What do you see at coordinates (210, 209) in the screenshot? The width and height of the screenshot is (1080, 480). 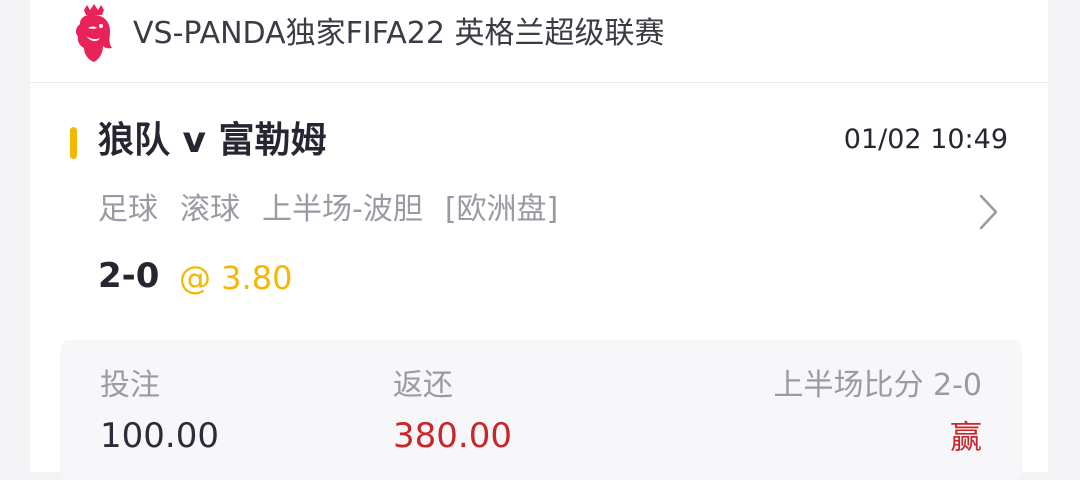 I see `bet-mode: 滚球` at bounding box center [210, 209].